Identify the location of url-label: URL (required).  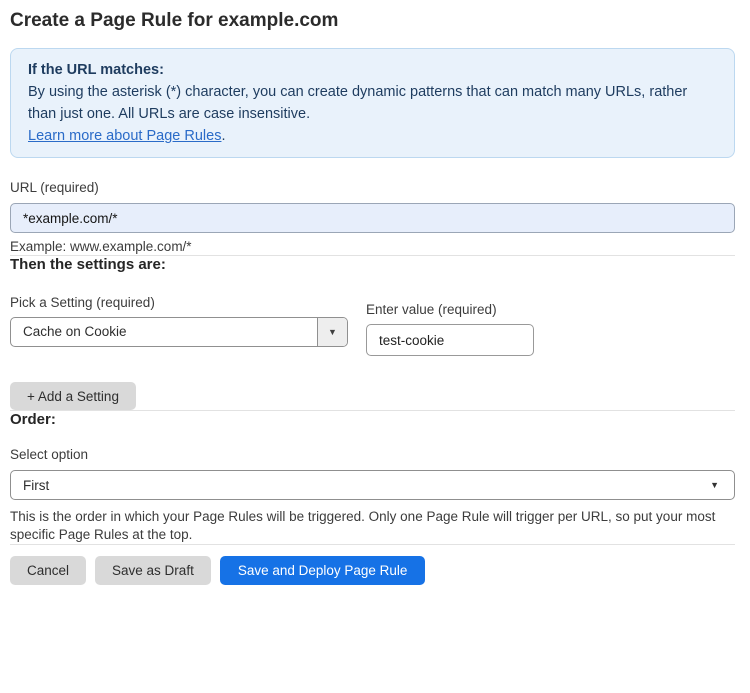
(54, 187).